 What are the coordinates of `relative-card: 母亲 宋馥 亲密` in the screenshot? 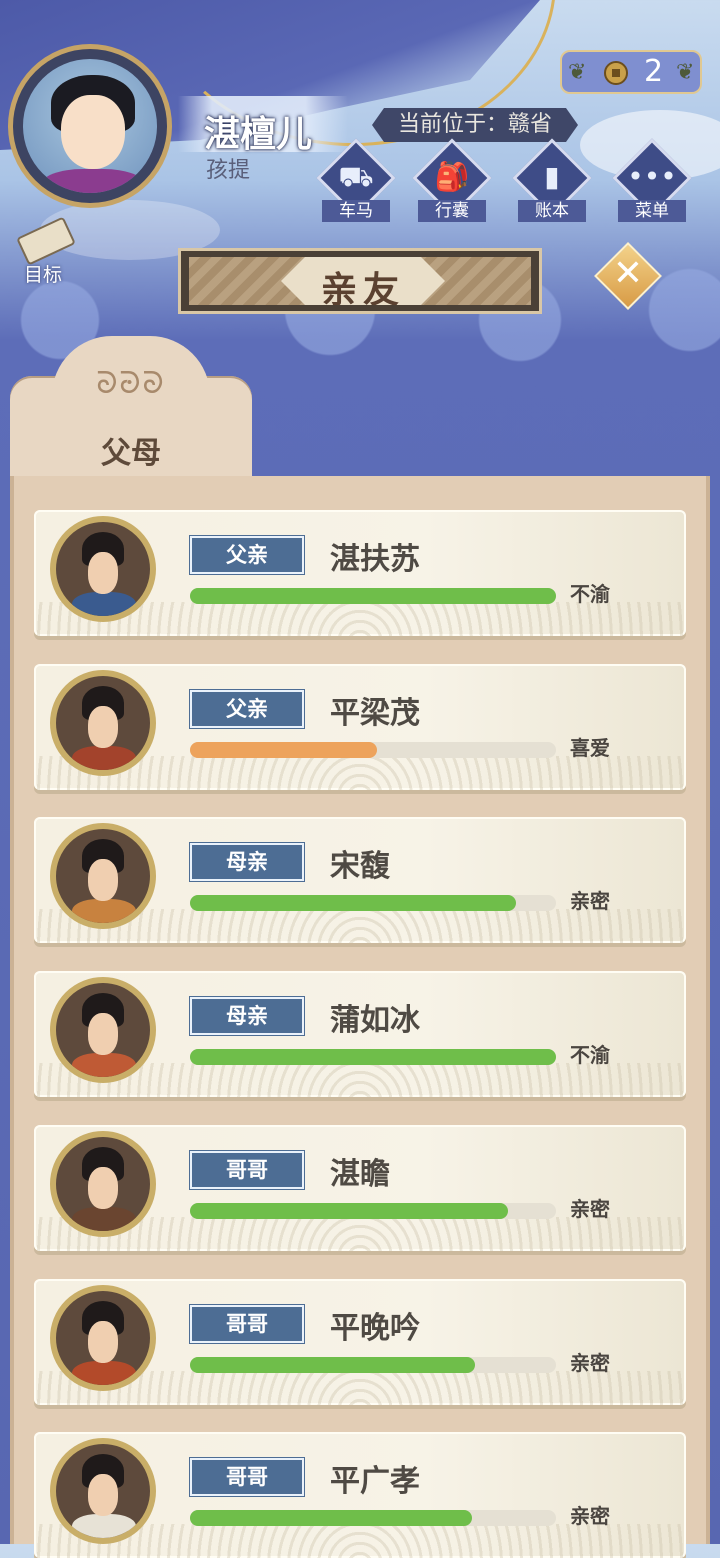 It's located at (360, 880).